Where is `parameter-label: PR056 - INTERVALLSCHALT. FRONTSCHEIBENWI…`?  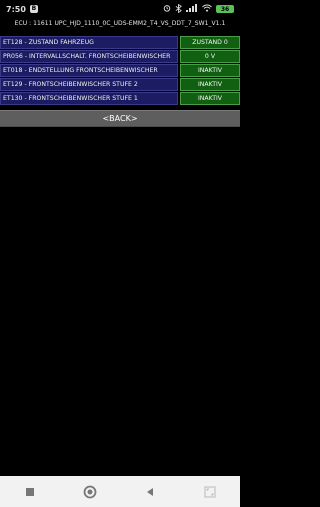 parameter-label: PR056 - INTERVALLSCHALT. FRONTSCHEIBENWI… is located at coordinates (89, 56).